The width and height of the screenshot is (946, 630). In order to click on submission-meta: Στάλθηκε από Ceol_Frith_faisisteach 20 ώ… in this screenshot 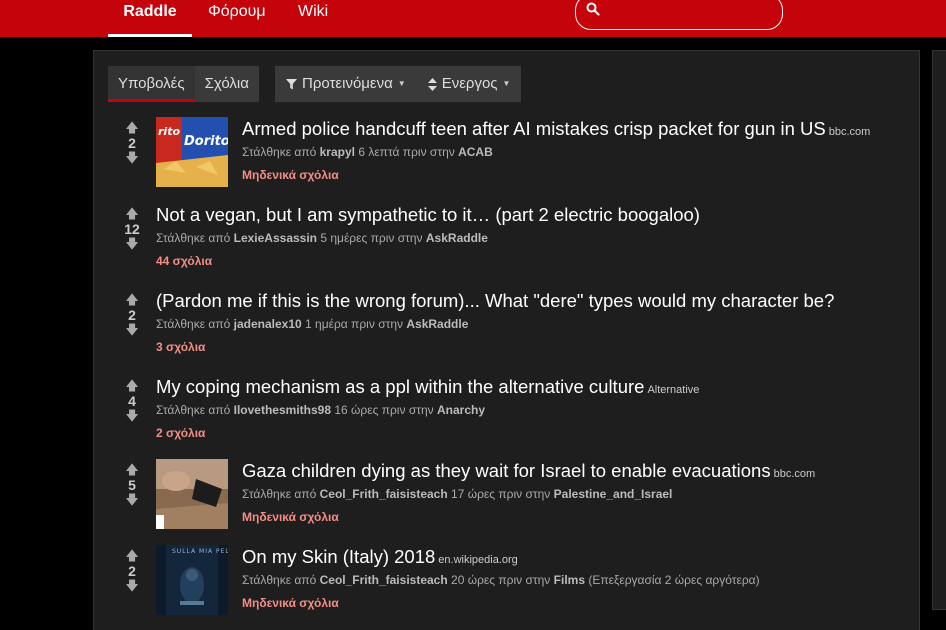, I will do `click(576, 580)`.